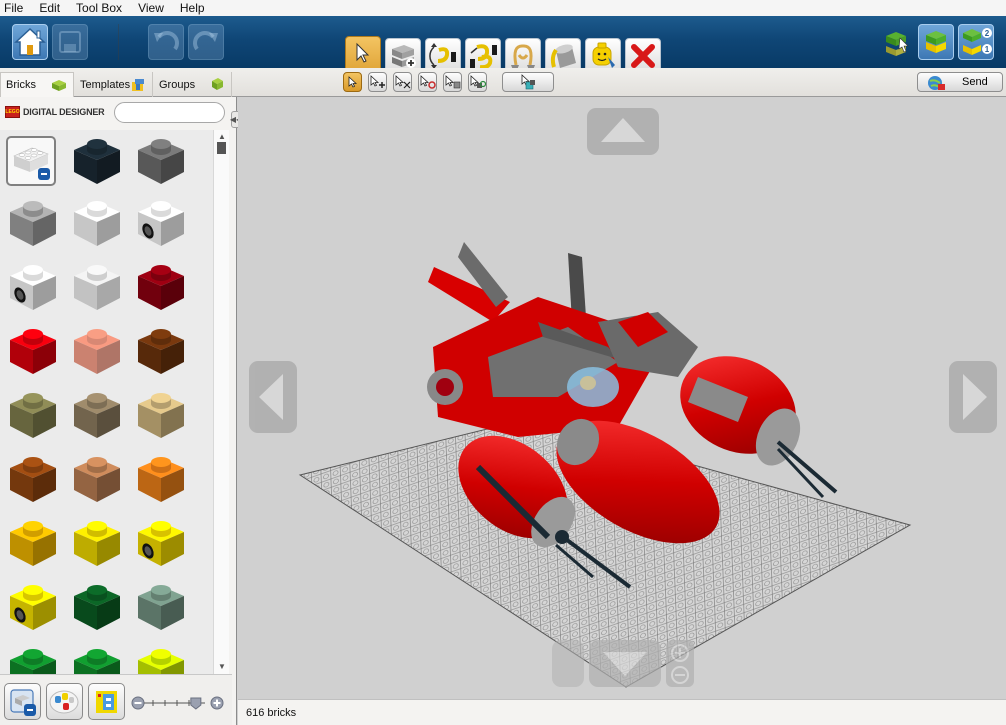 This screenshot has height=725, width=1006. I want to click on camera-left-button, so click(273, 397).